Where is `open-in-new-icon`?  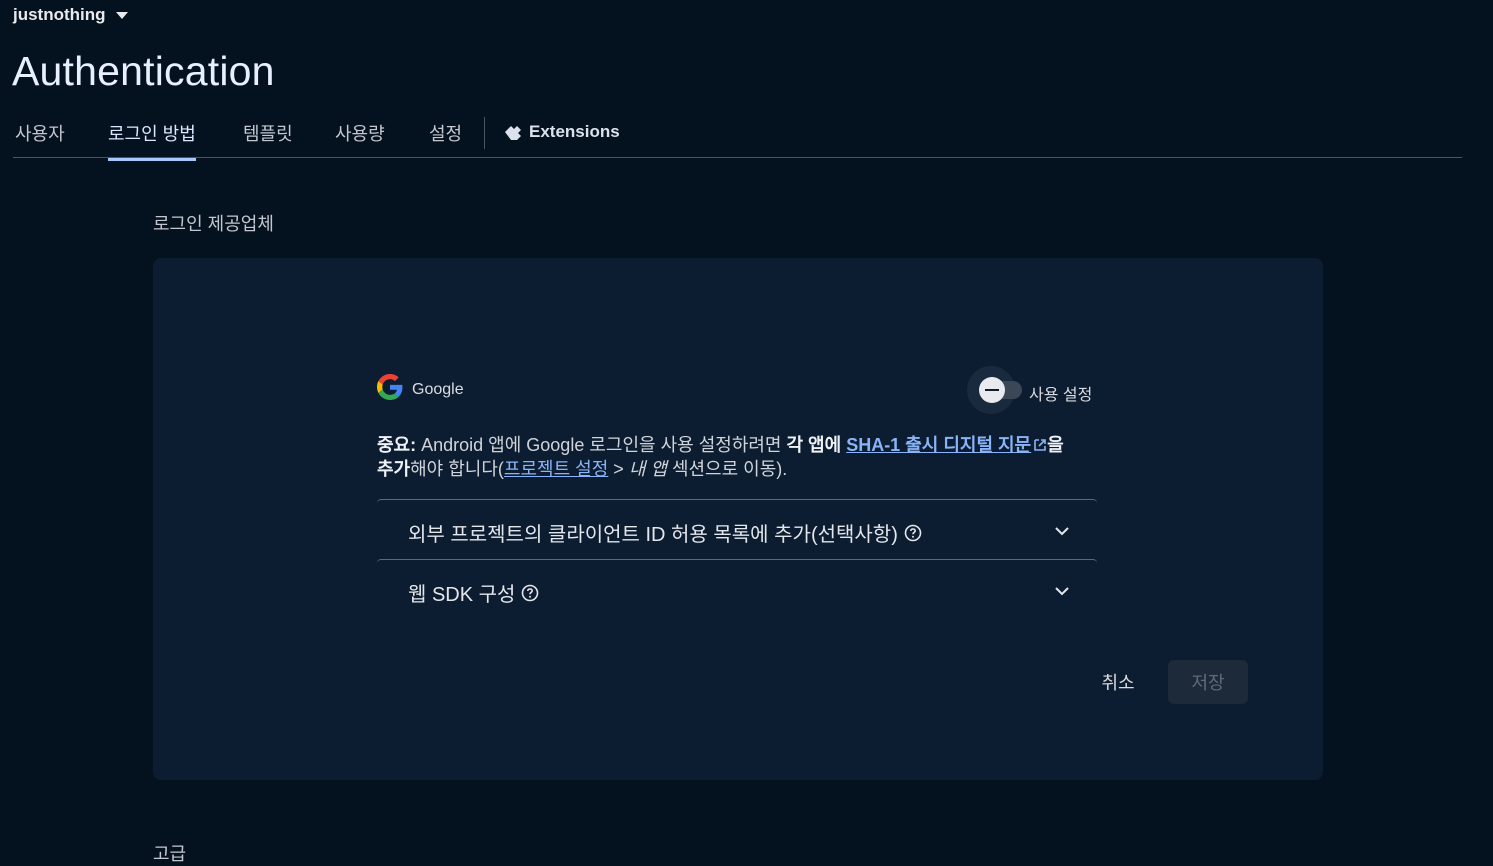
open-in-new-icon is located at coordinates (1040, 445).